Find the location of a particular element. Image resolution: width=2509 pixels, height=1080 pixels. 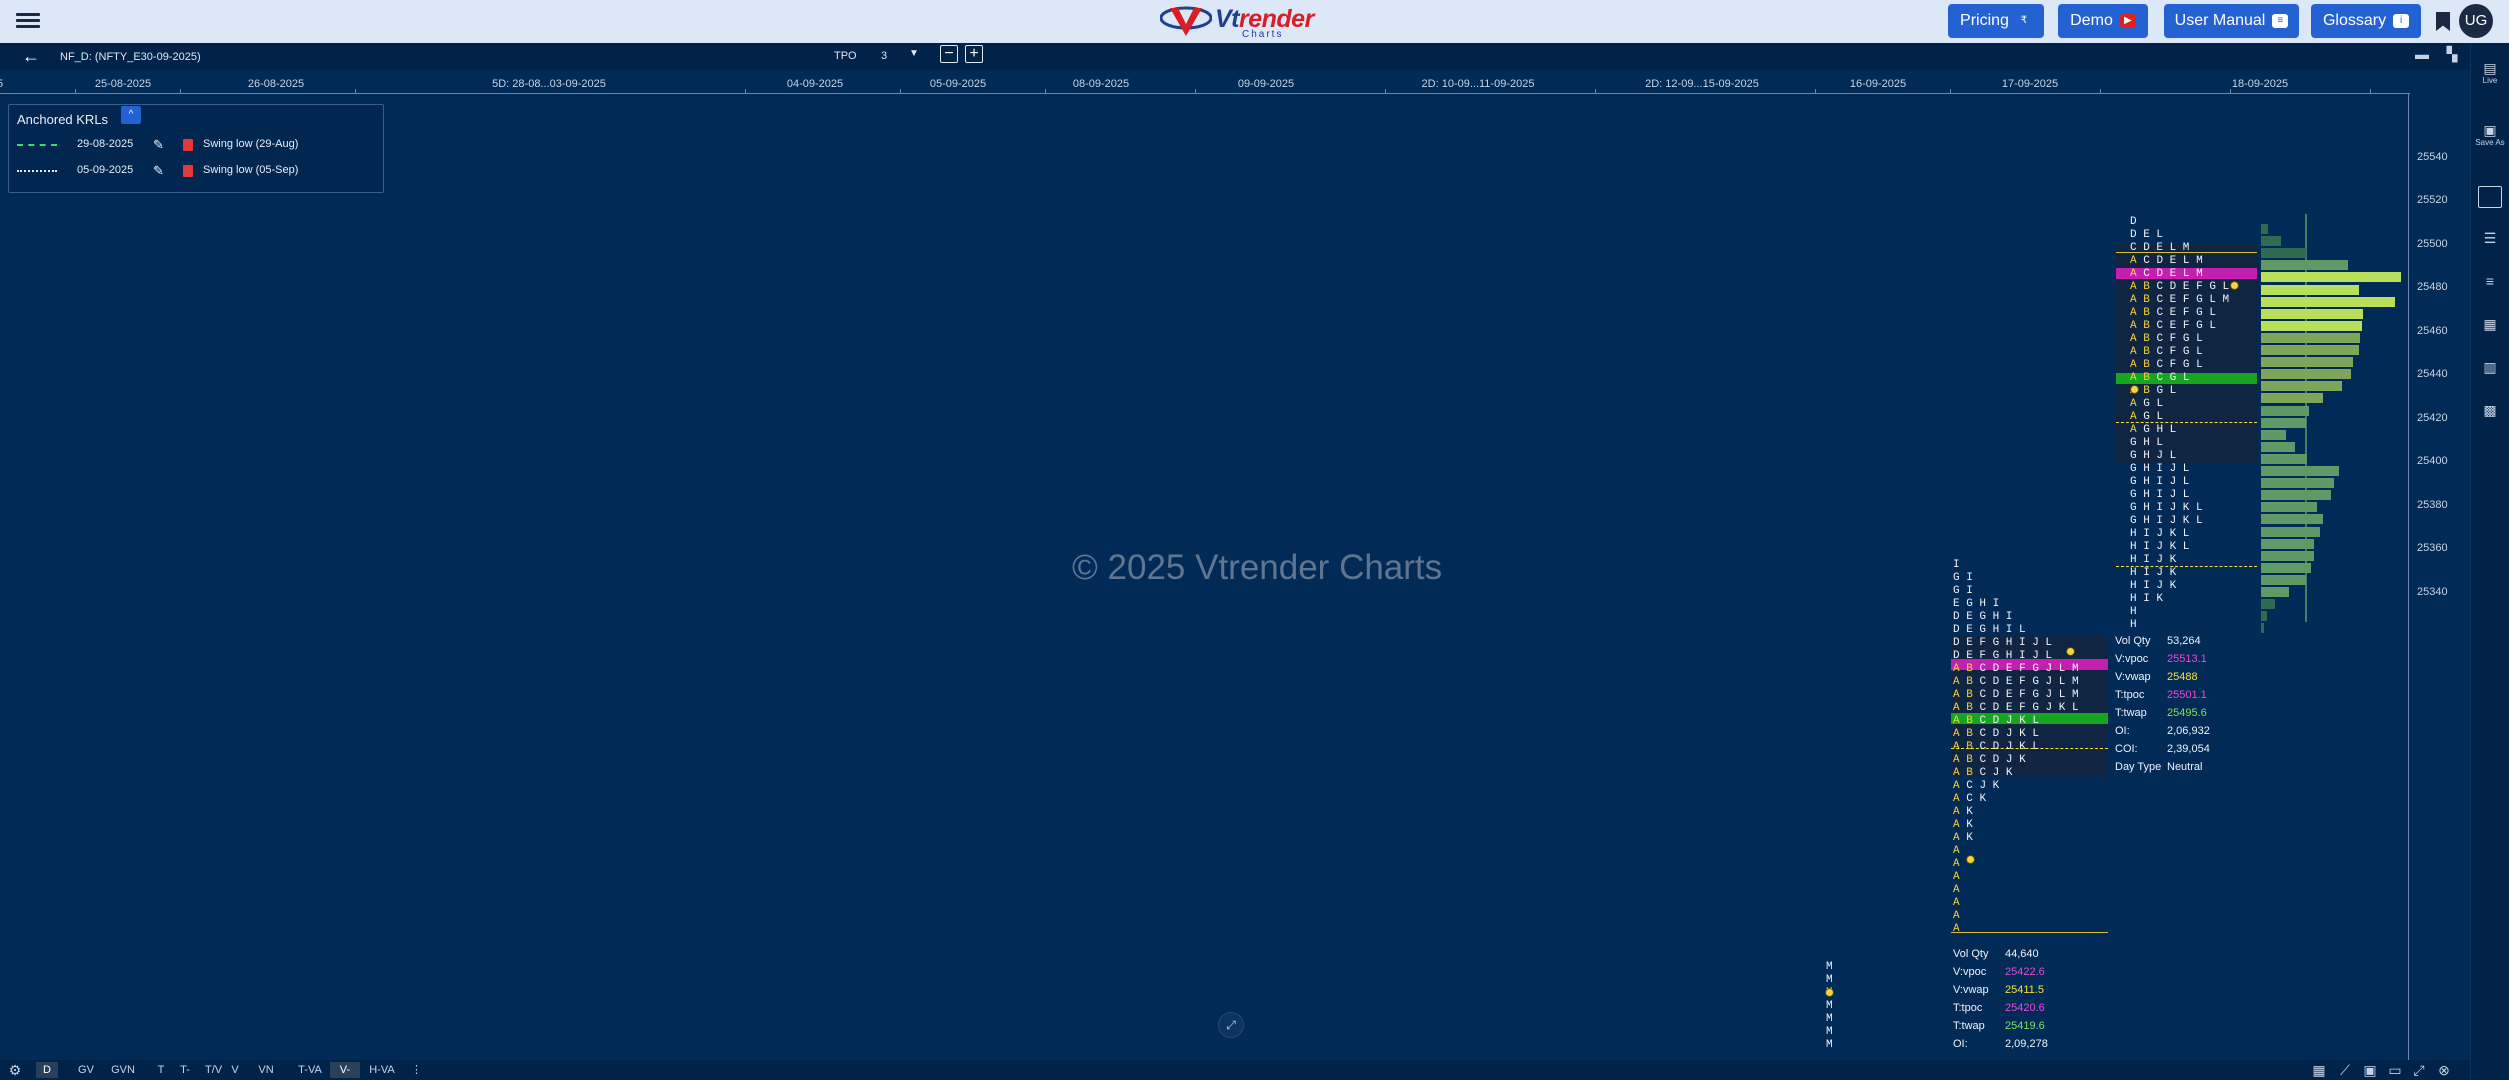

save-icon: ▬ is located at coordinates (2422, 54).